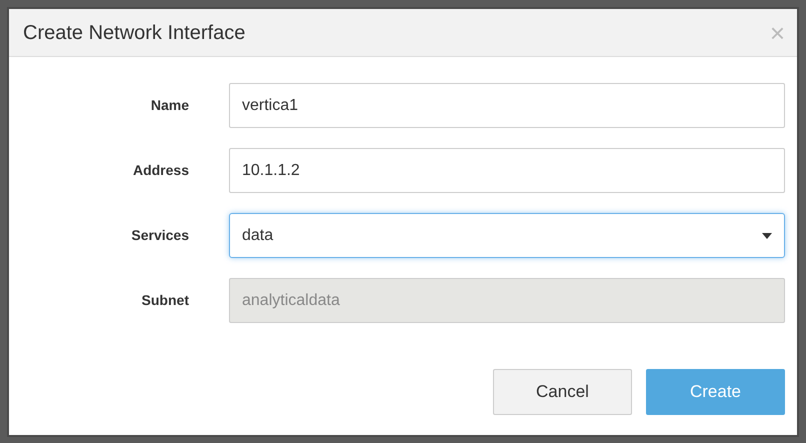 Image resolution: width=806 pixels, height=443 pixels. Describe the element at coordinates (159, 235) in the screenshot. I see `field-label: Services` at that location.